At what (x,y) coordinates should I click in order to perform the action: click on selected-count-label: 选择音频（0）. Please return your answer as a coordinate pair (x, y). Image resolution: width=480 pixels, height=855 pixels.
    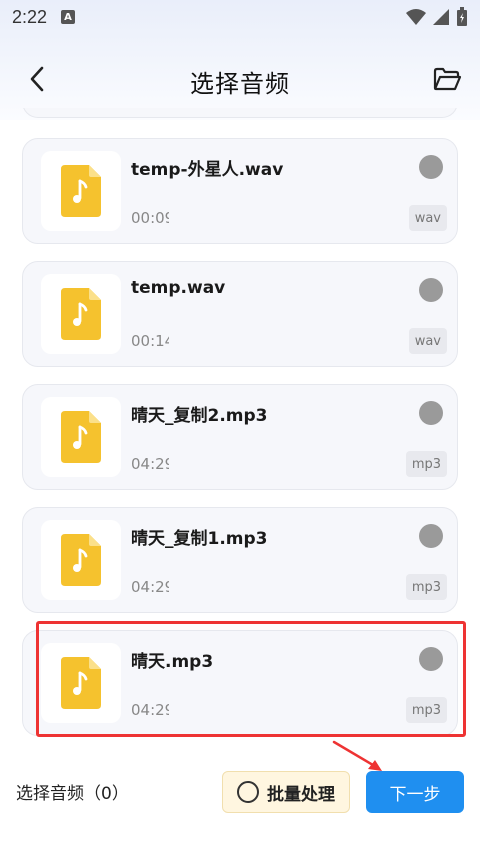
    Looking at the image, I should click on (72, 794).